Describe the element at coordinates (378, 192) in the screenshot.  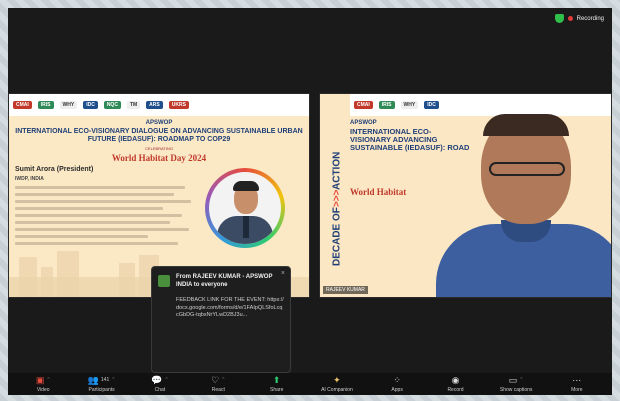
I see `slide-event-name: World Habitat` at that location.